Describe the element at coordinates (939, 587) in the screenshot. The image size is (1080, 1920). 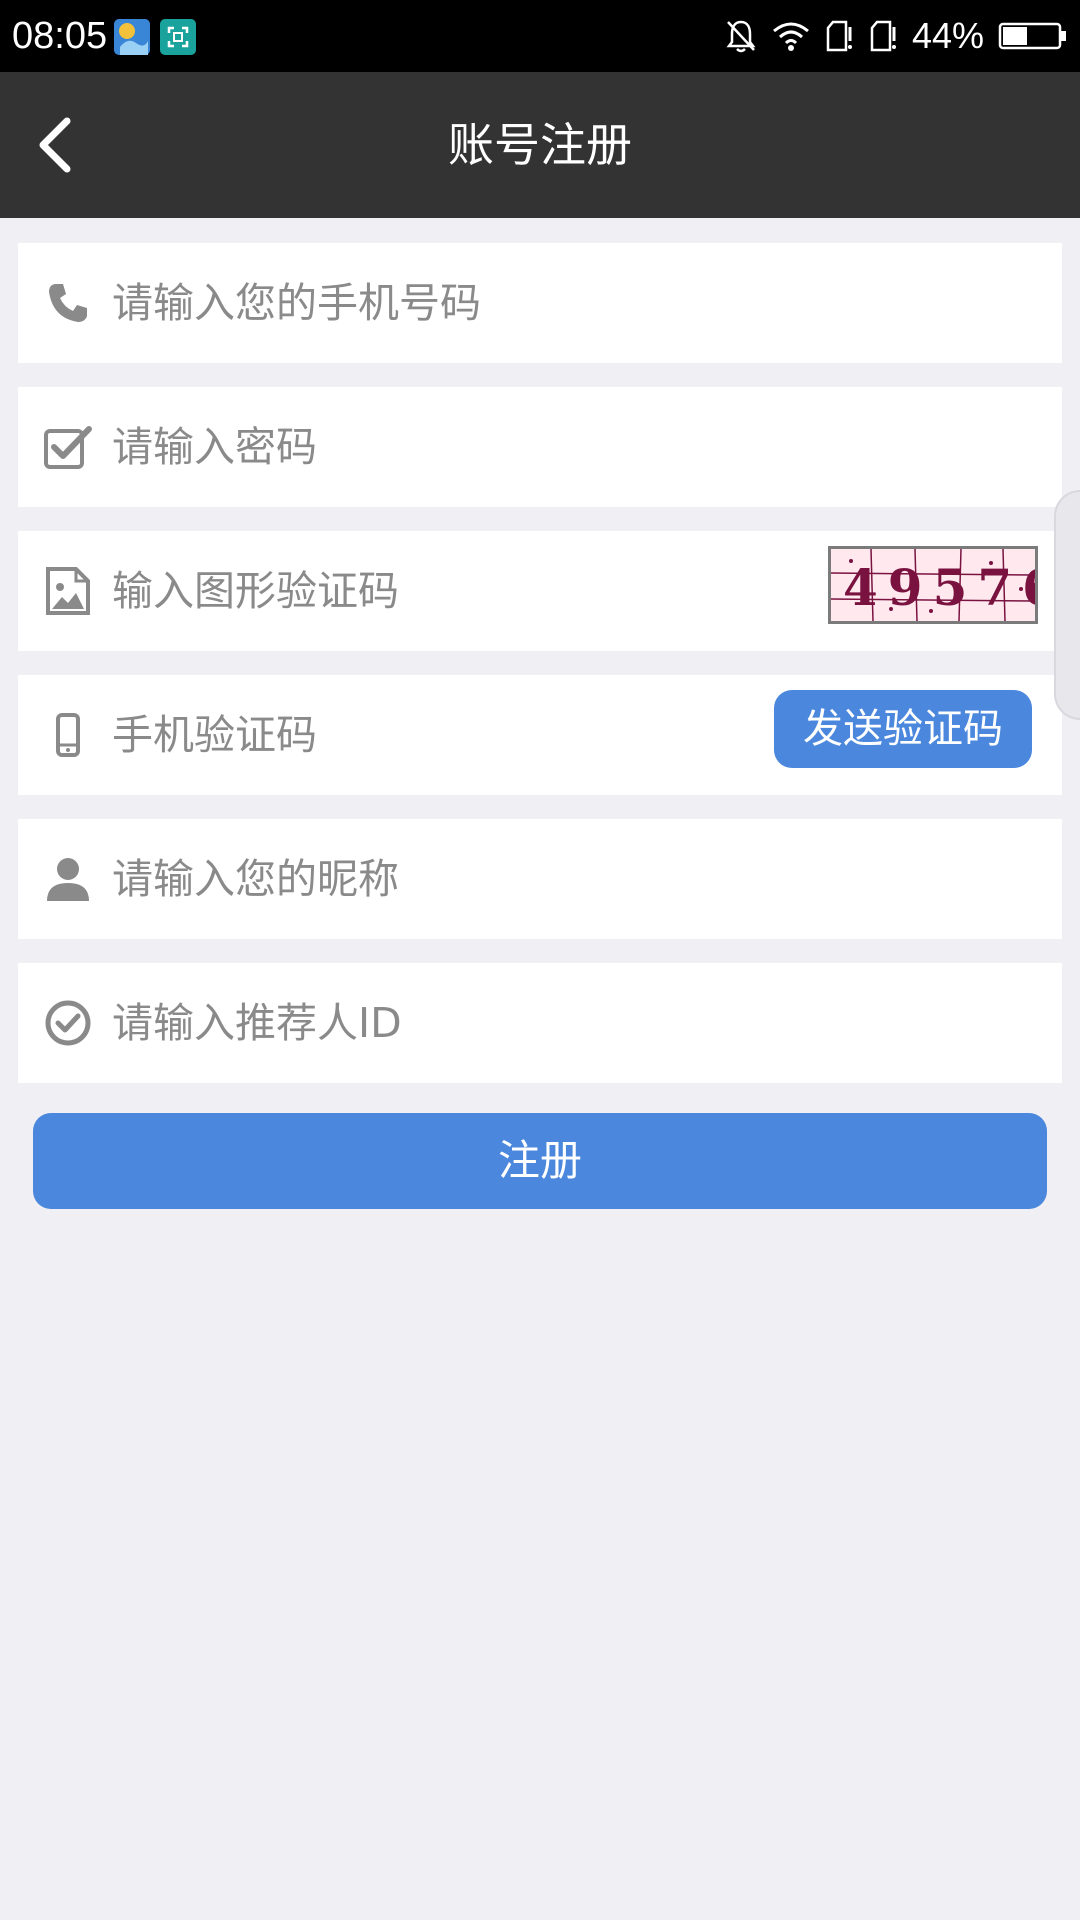
I see `captcha-code: 49576` at that location.